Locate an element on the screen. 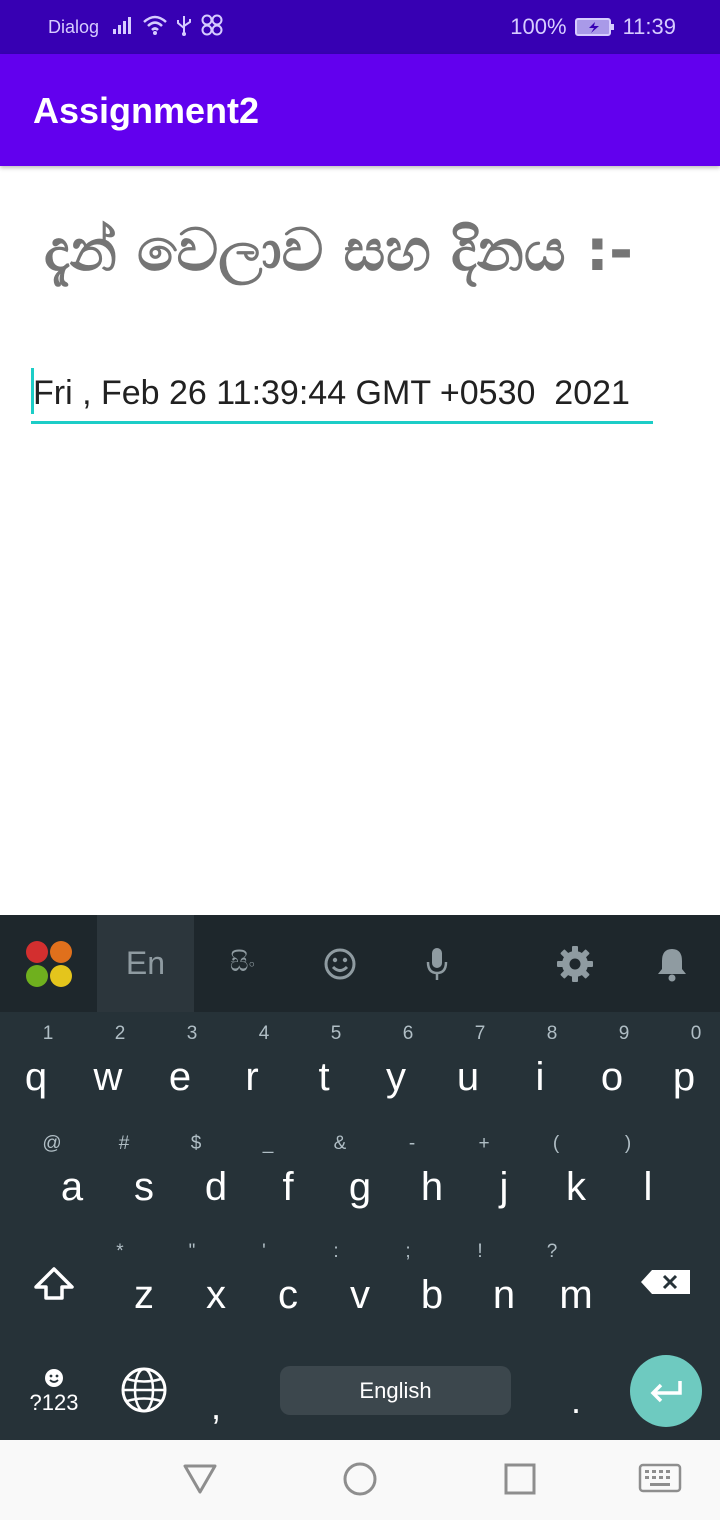 This screenshot has height=1520, width=720. language-label-english: En is located at coordinates (145, 963).